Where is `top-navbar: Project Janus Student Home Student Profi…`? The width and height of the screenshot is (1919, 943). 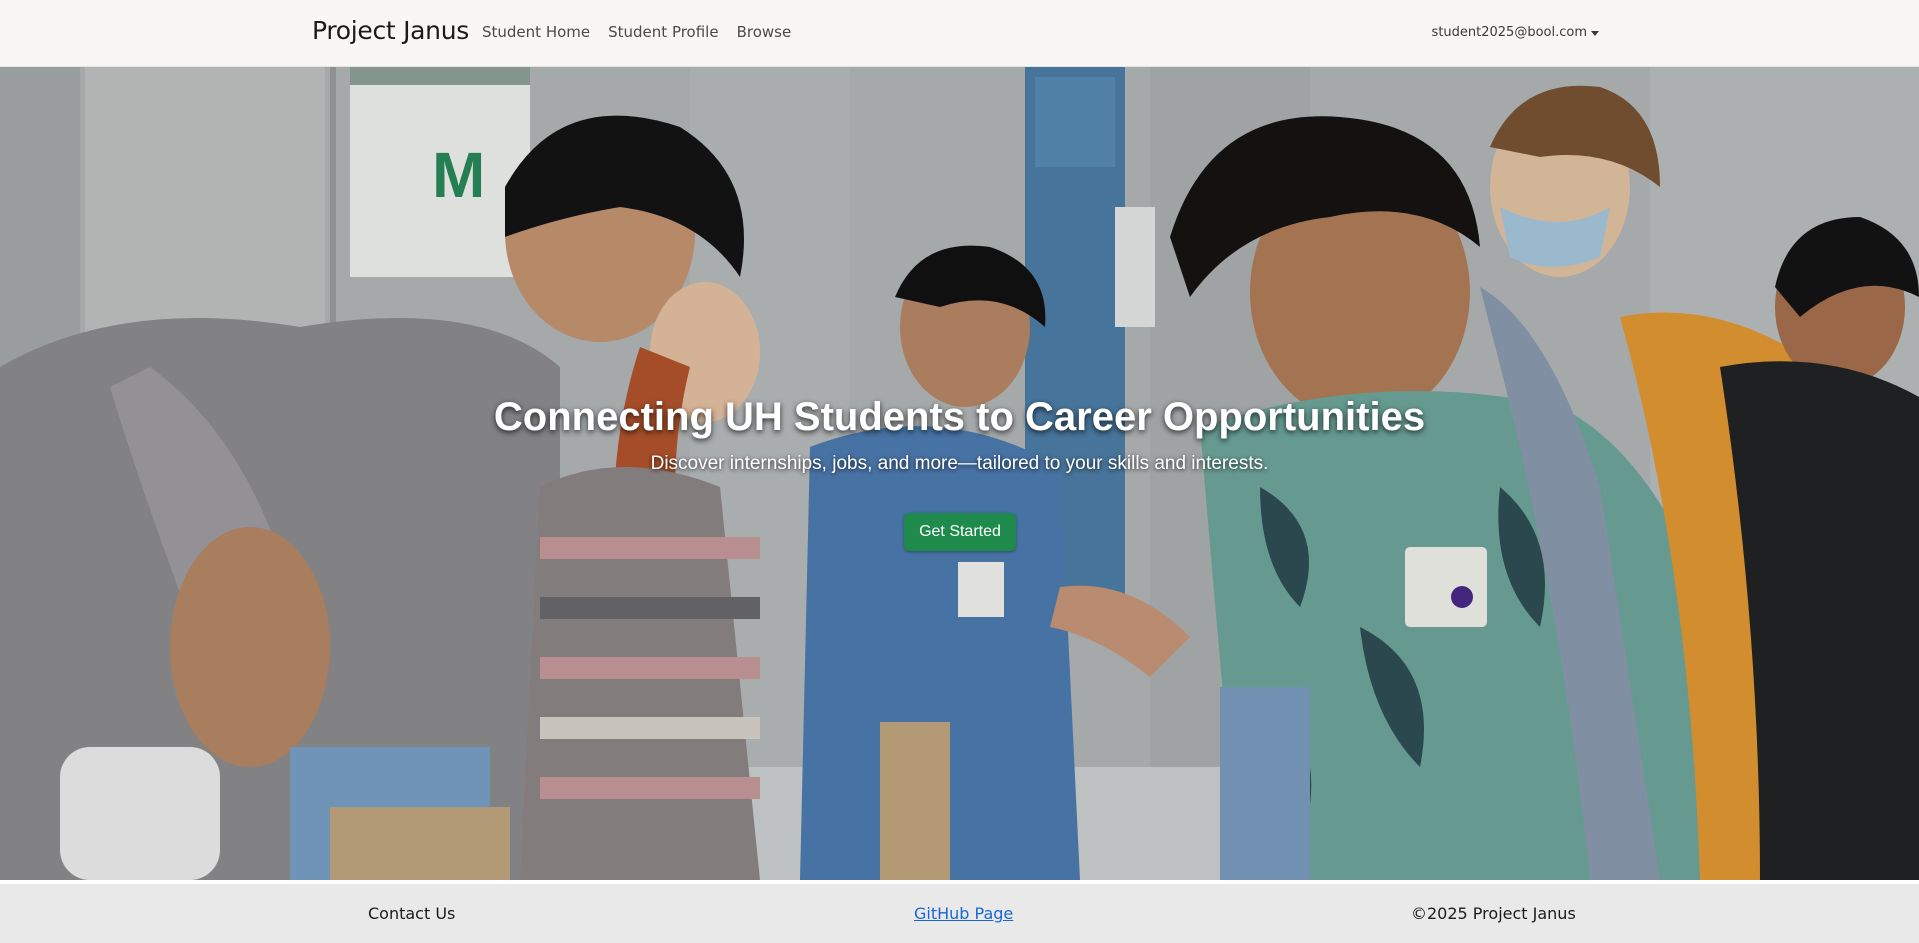 top-navbar: Project Janus Student Home Student Profi… is located at coordinates (959, 33).